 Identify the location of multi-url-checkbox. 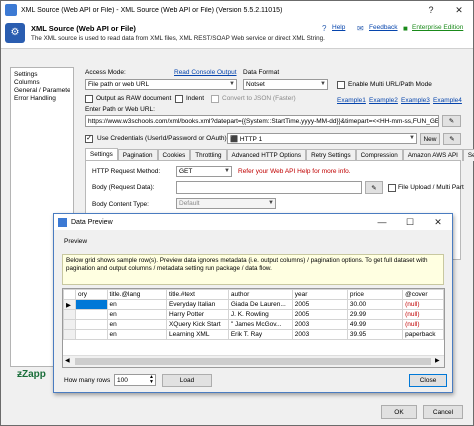
(341, 85).